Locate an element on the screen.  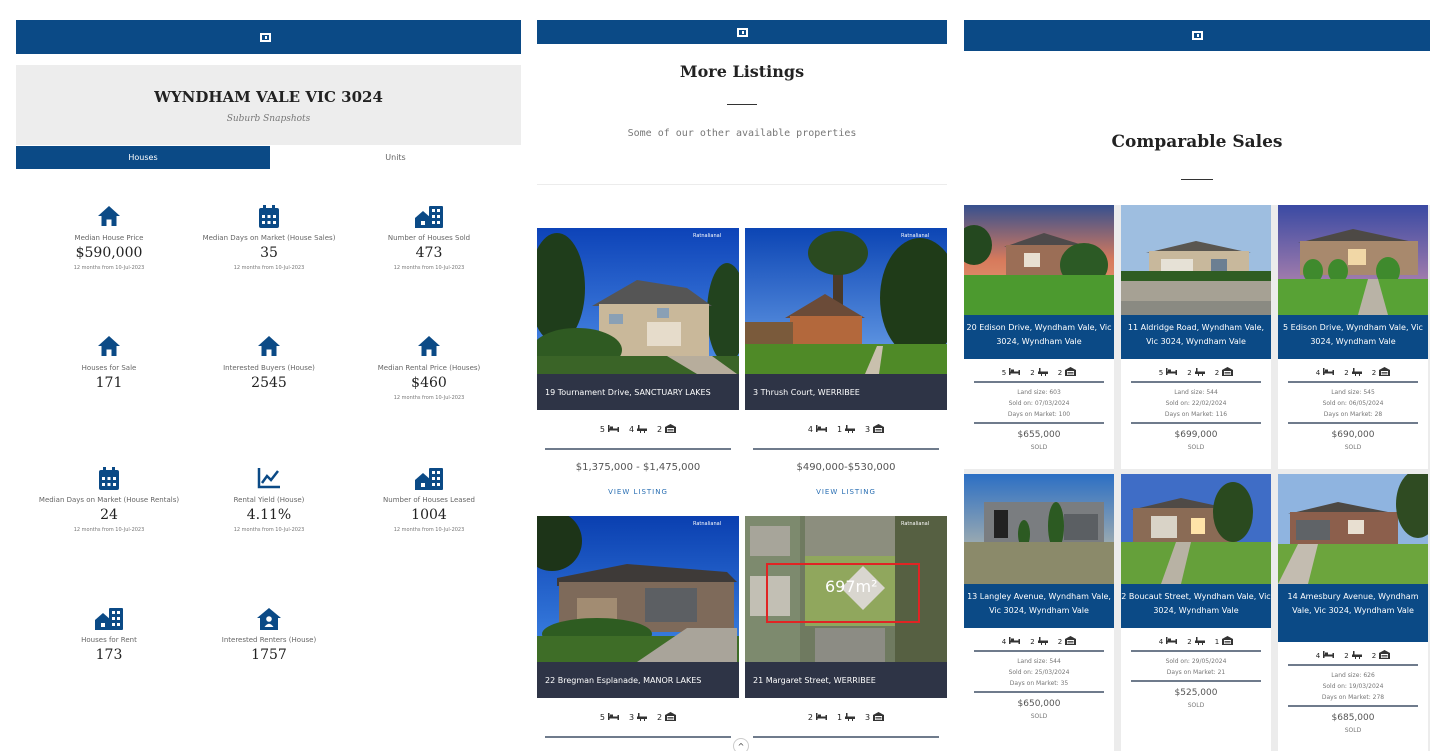
stat-label: Number of Houses Sold is located at coordinates (429, 238).